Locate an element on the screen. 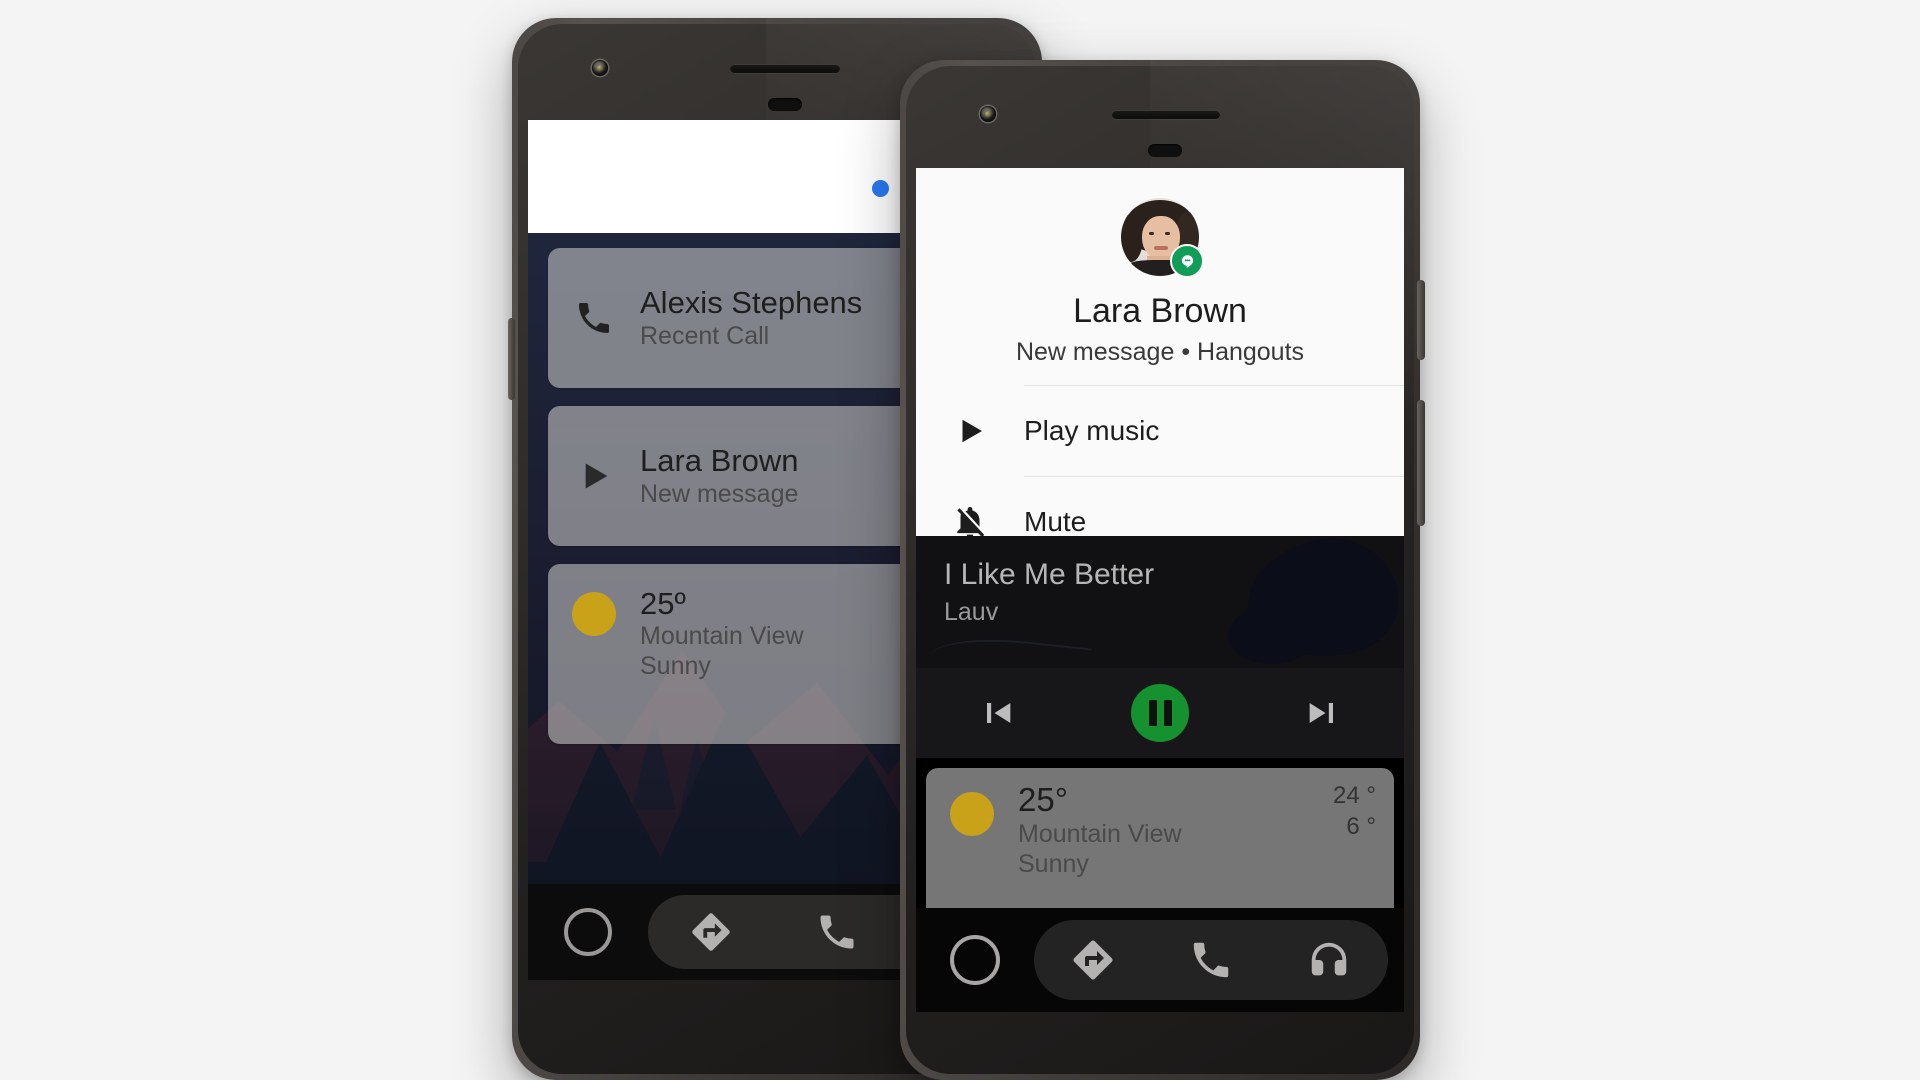 The image size is (1920, 1080). weather-card: 25° Mountain View Sunny 24 ° 6 ° is located at coordinates (1160, 848).